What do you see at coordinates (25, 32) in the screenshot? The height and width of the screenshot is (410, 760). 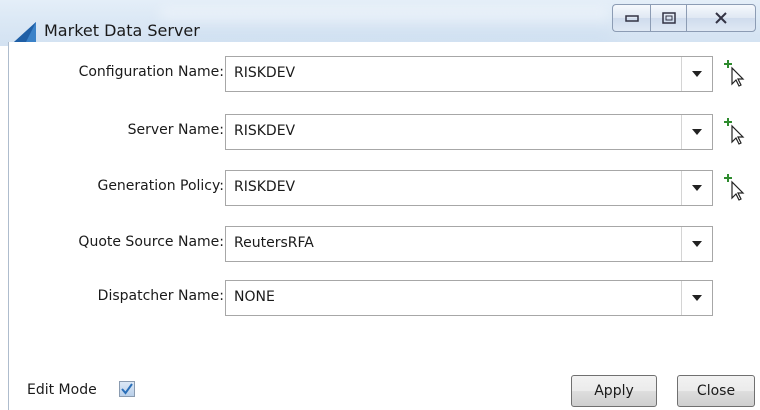 I see `app-sail-icon` at bounding box center [25, 32].